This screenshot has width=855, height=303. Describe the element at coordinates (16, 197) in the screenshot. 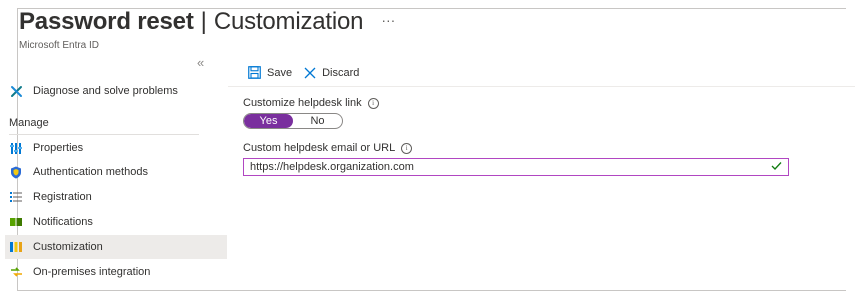

I see `list-icon` at that location.